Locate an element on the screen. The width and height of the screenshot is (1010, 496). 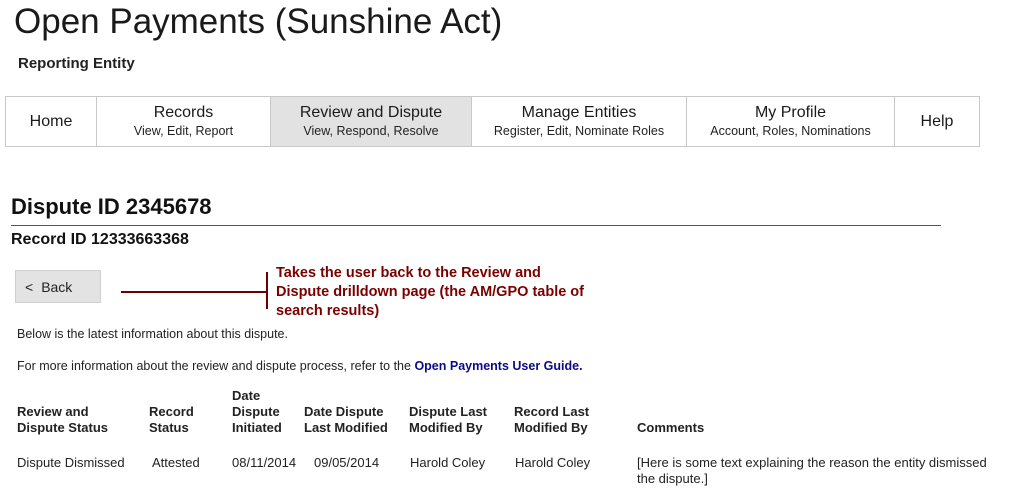
cell-date-last-modified: 09/05/2014 is located at coordinates (347, 462).